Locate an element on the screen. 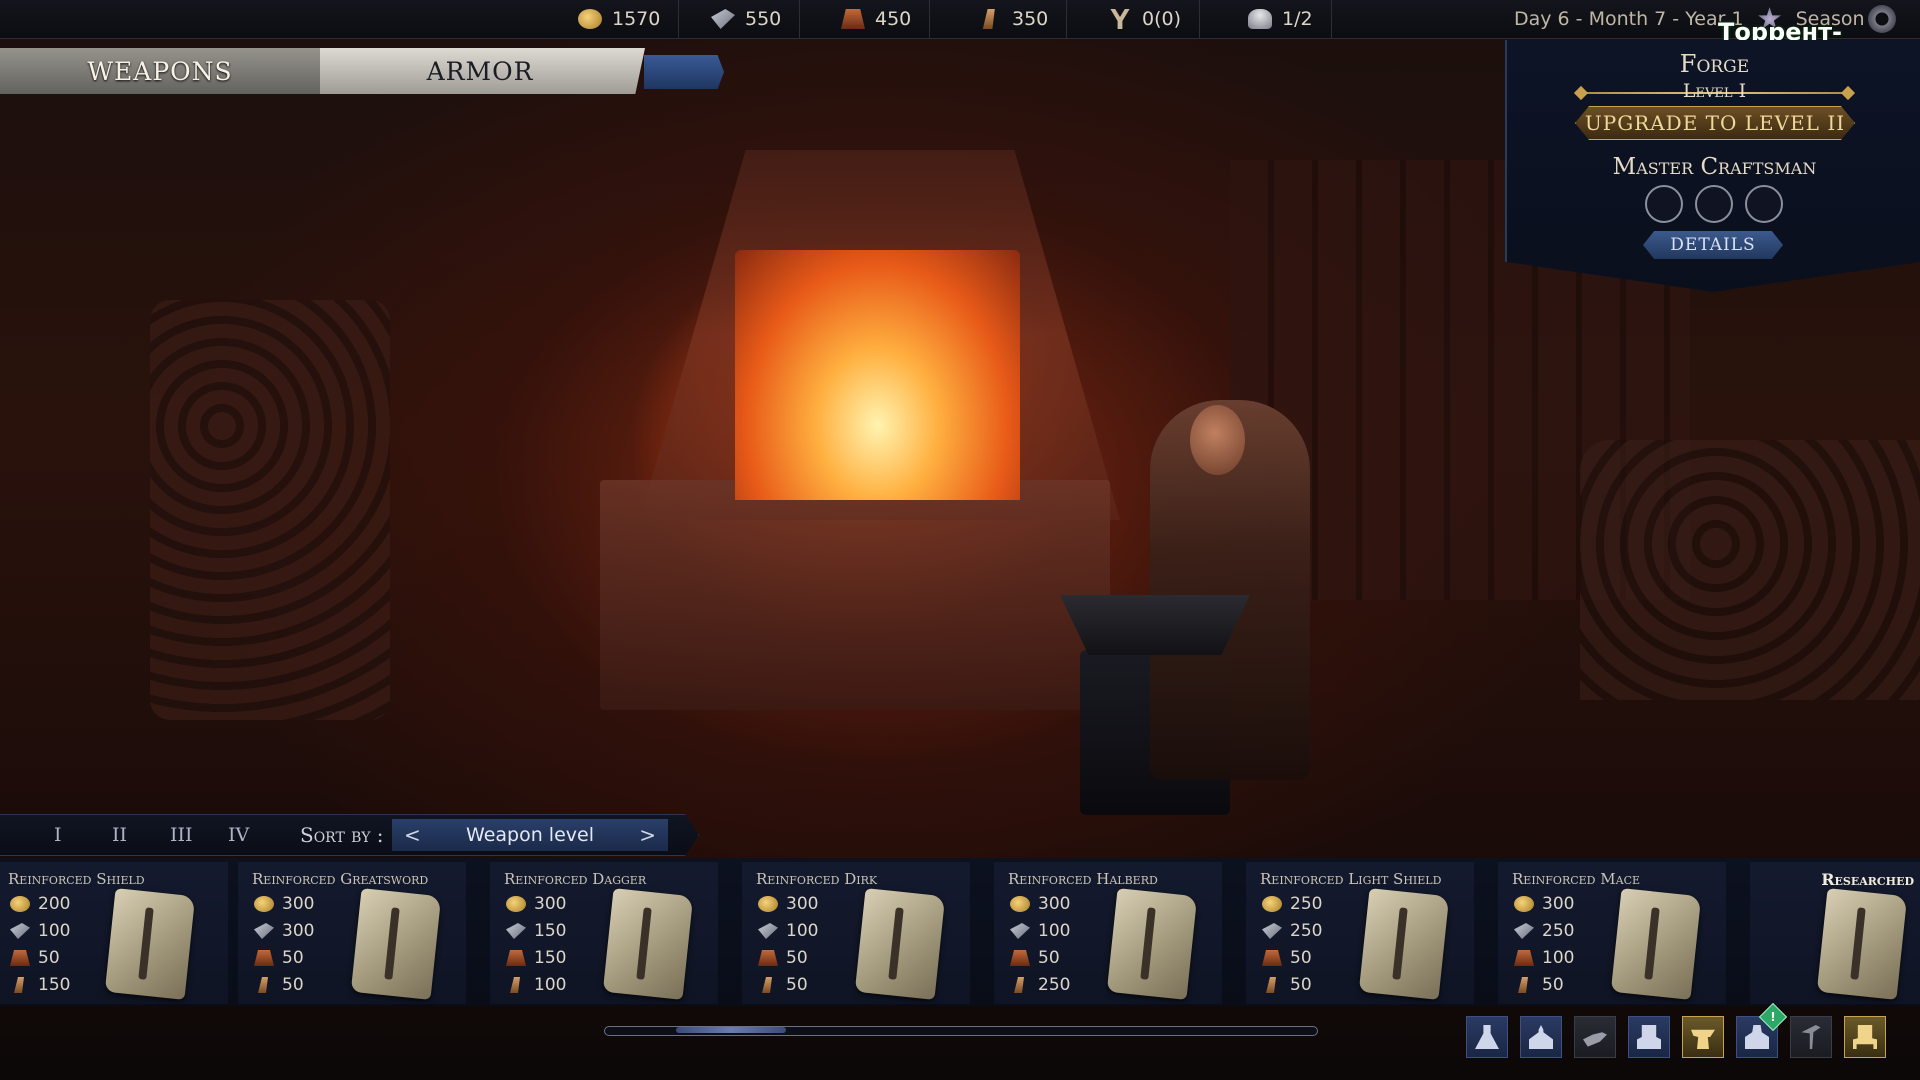 The image size is (1920, 1080). tab-expand-arrow is located at coordinates (684, 72).